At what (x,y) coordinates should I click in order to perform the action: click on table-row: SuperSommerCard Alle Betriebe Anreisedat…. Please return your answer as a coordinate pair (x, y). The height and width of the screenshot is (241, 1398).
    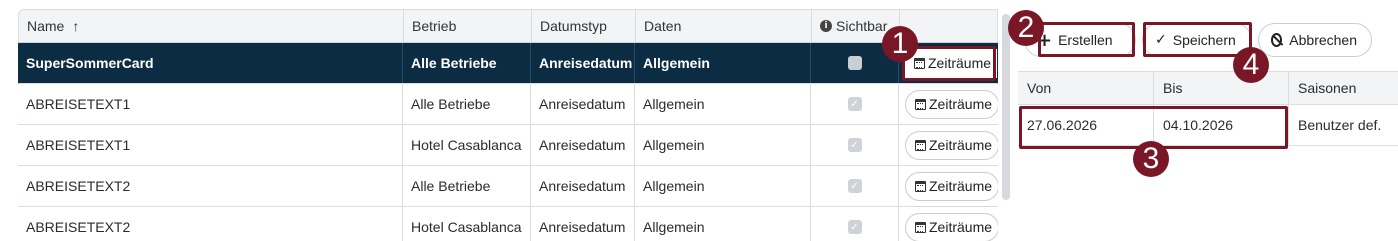
    Looking at the image, I should click on (508, 63).